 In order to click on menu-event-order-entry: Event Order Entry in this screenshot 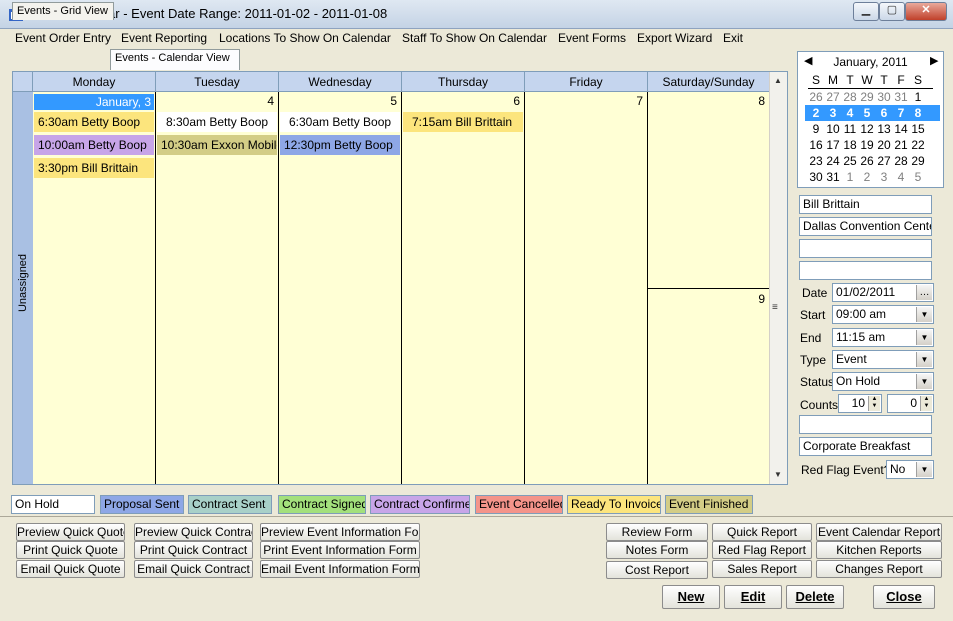, I will do `click(63, 38)`.